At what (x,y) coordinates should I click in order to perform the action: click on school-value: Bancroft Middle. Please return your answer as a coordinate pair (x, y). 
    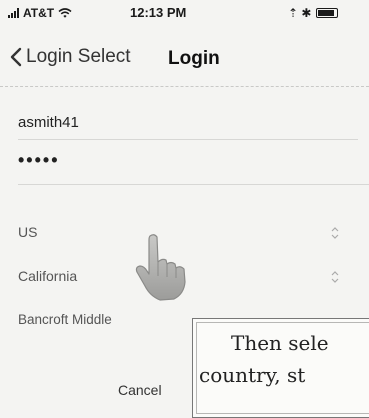
    Looking at the image, I should click on (65, 319).